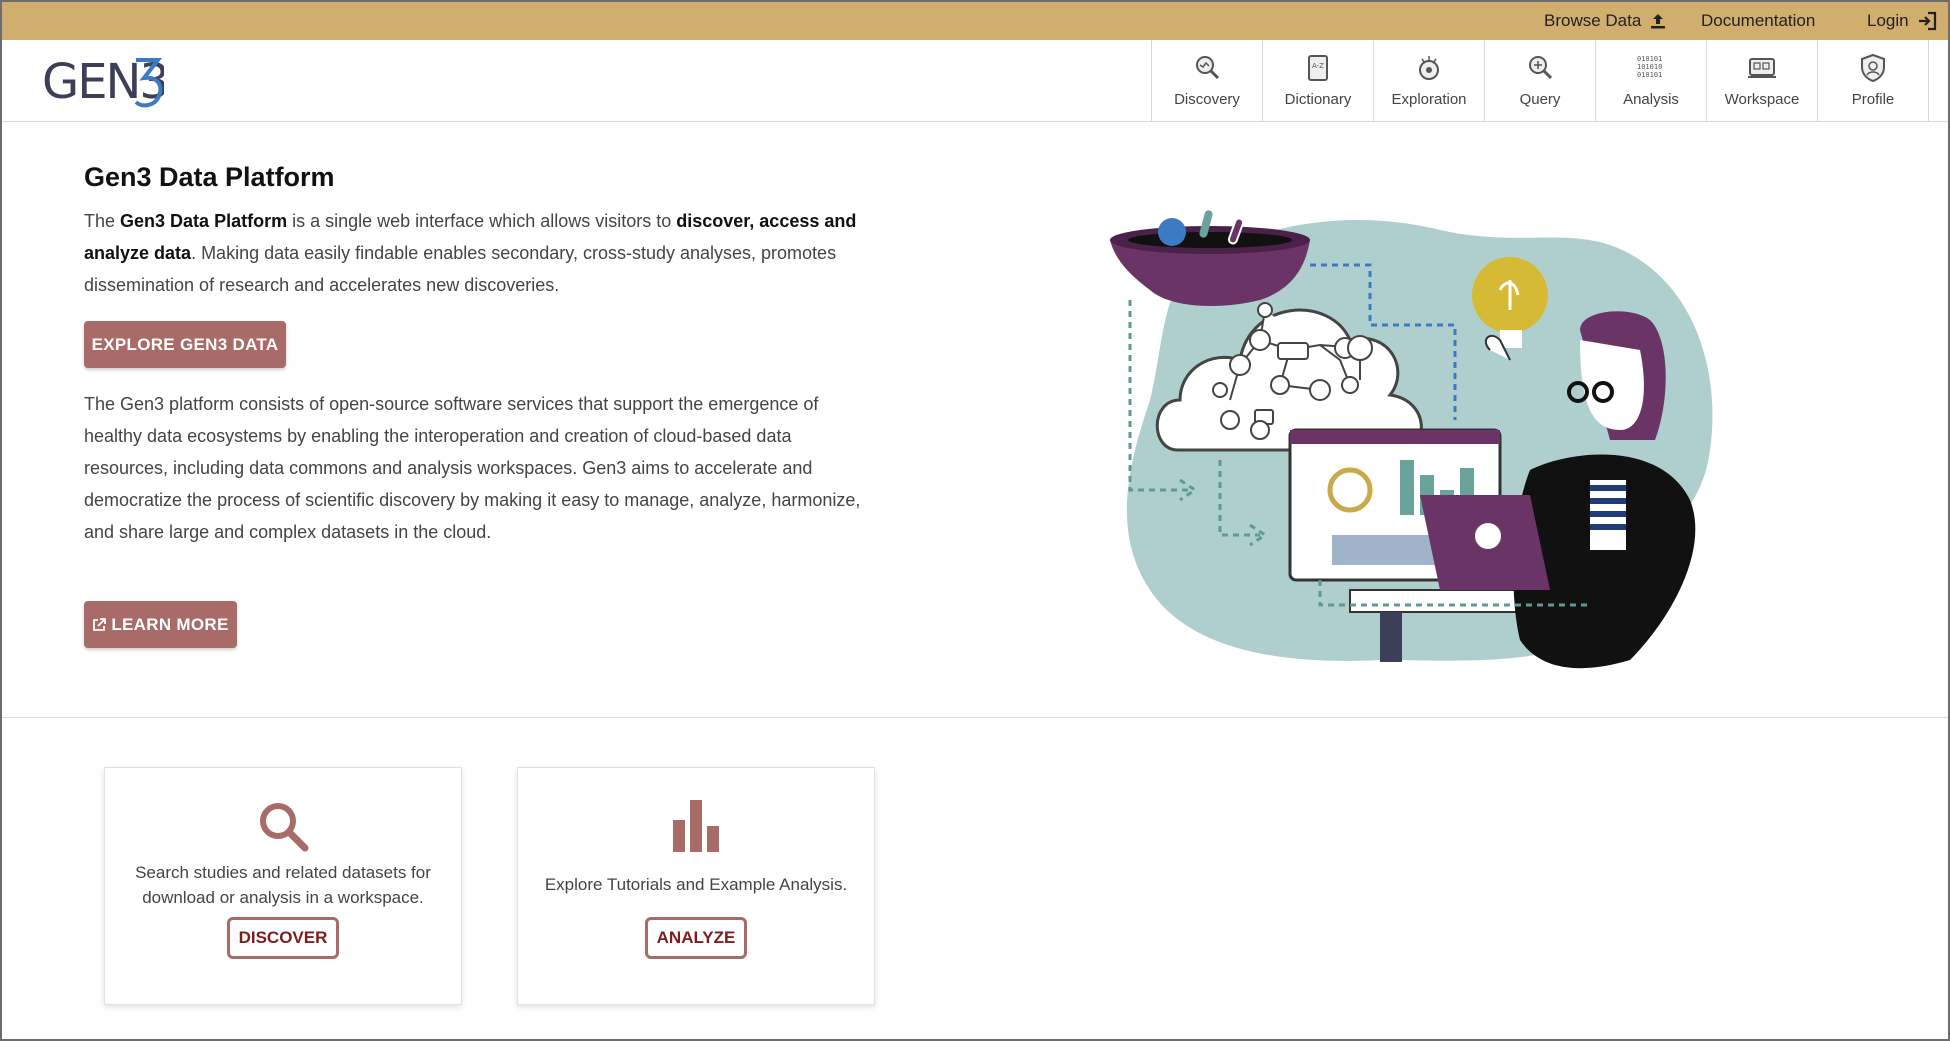  I want to click on section-divider, so click(975, 717).